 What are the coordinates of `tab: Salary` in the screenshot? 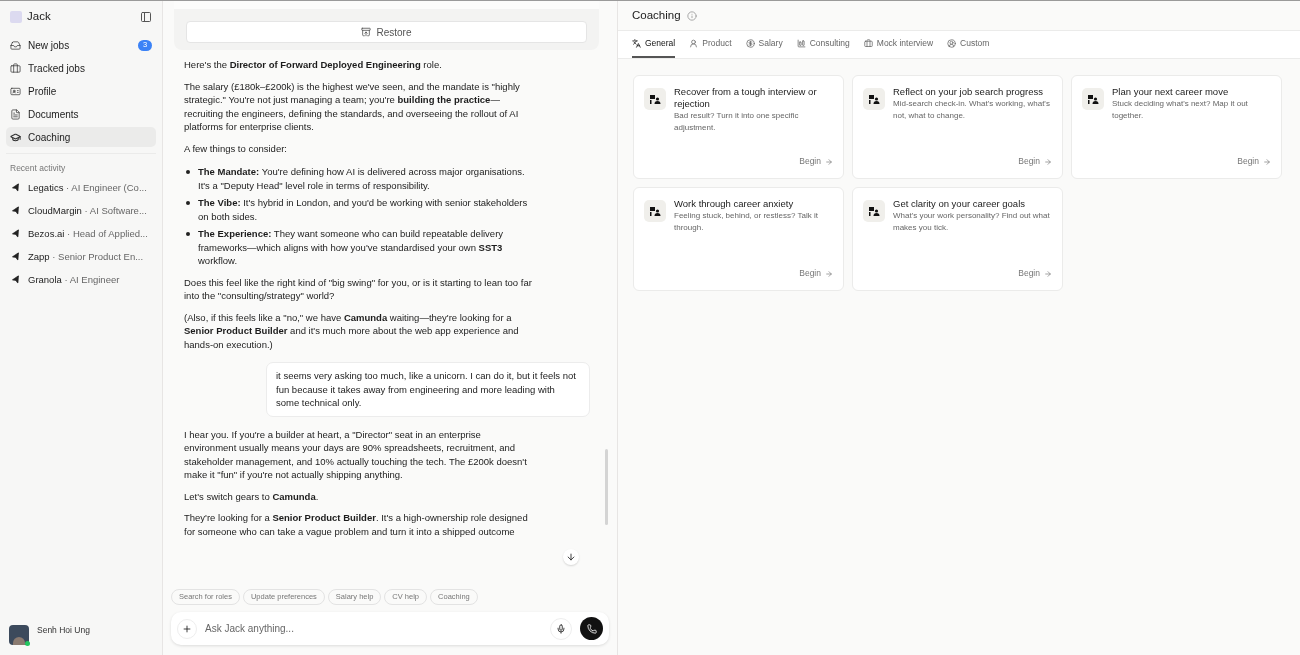 It's located at (764, 44).